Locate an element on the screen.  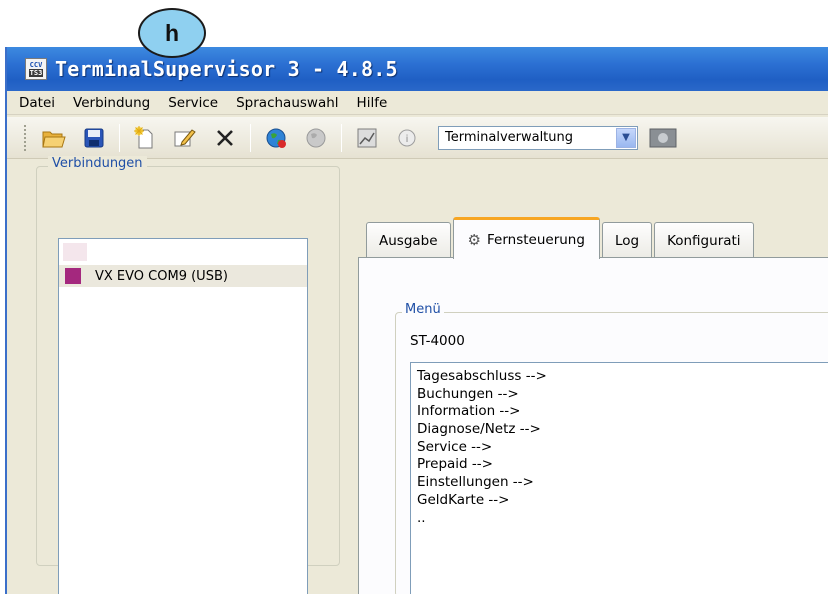
menu-entry-einstellungen: Einstellungen --> is located at coordinates (622, 483).